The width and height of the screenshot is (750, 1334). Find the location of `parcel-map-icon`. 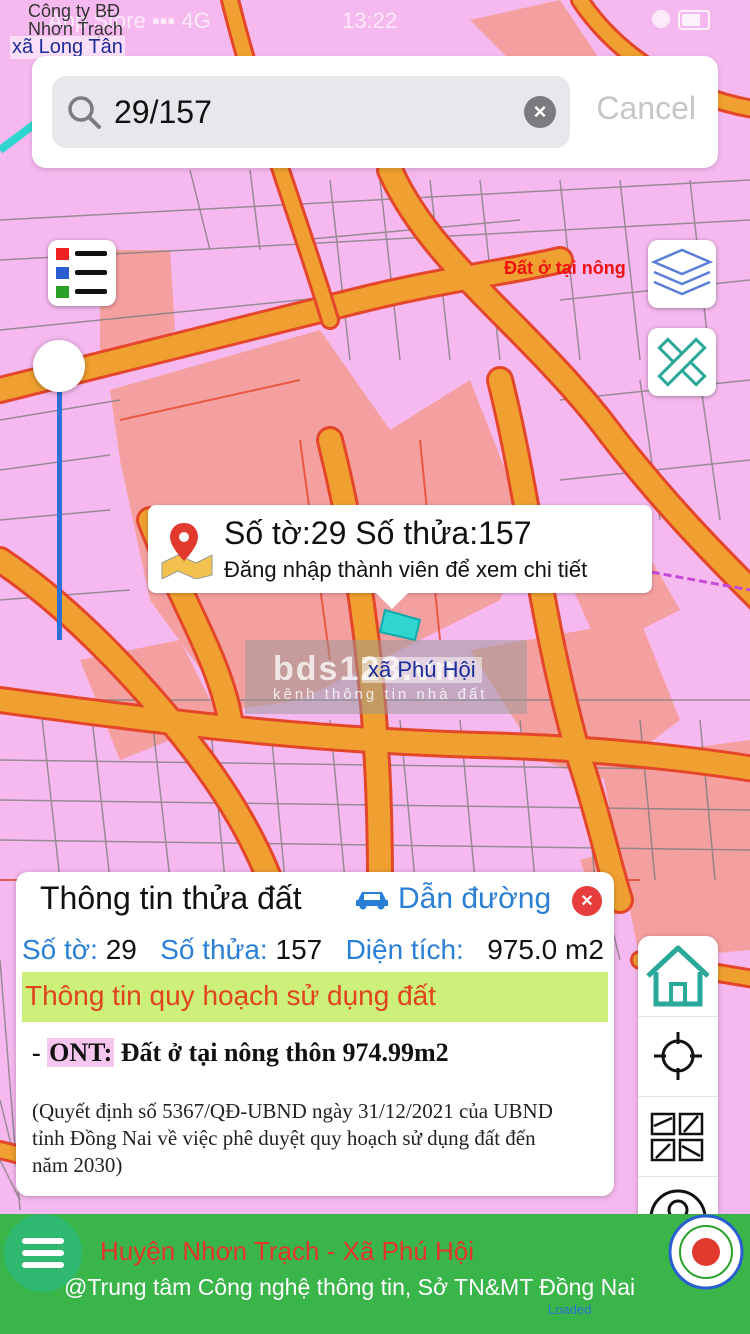

parcel-map-icon is located at coordinates (677, 1137).